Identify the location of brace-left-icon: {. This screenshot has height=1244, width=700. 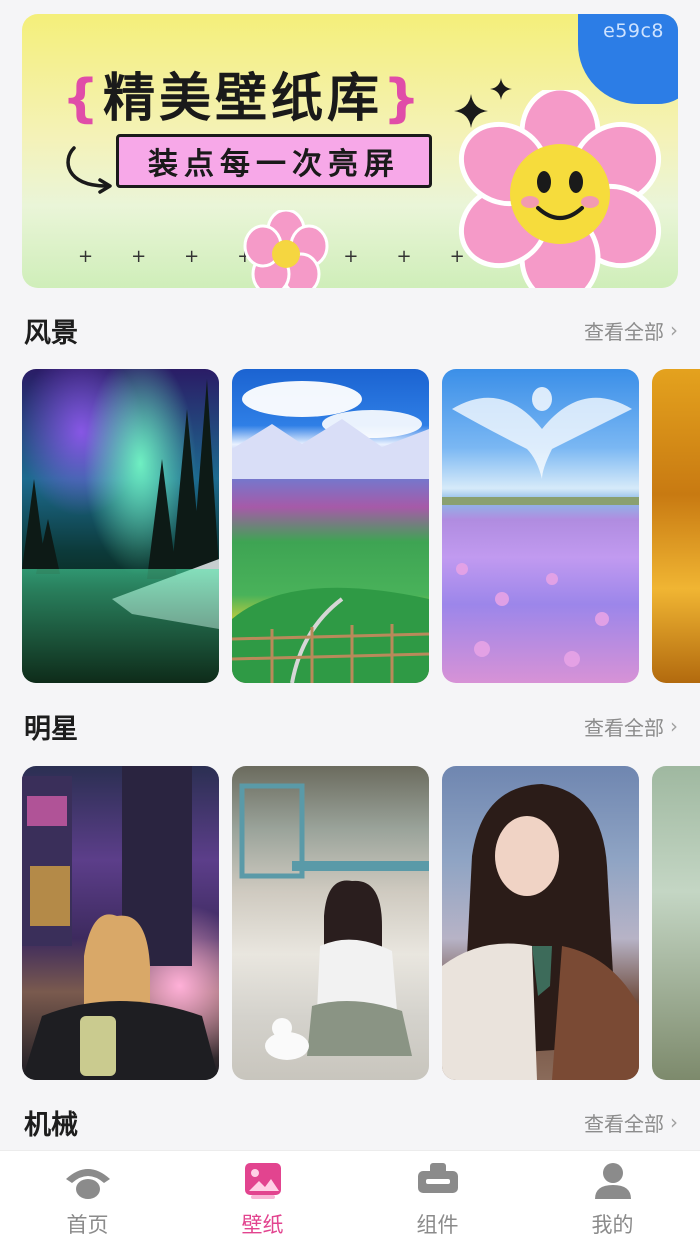
(83, 99).